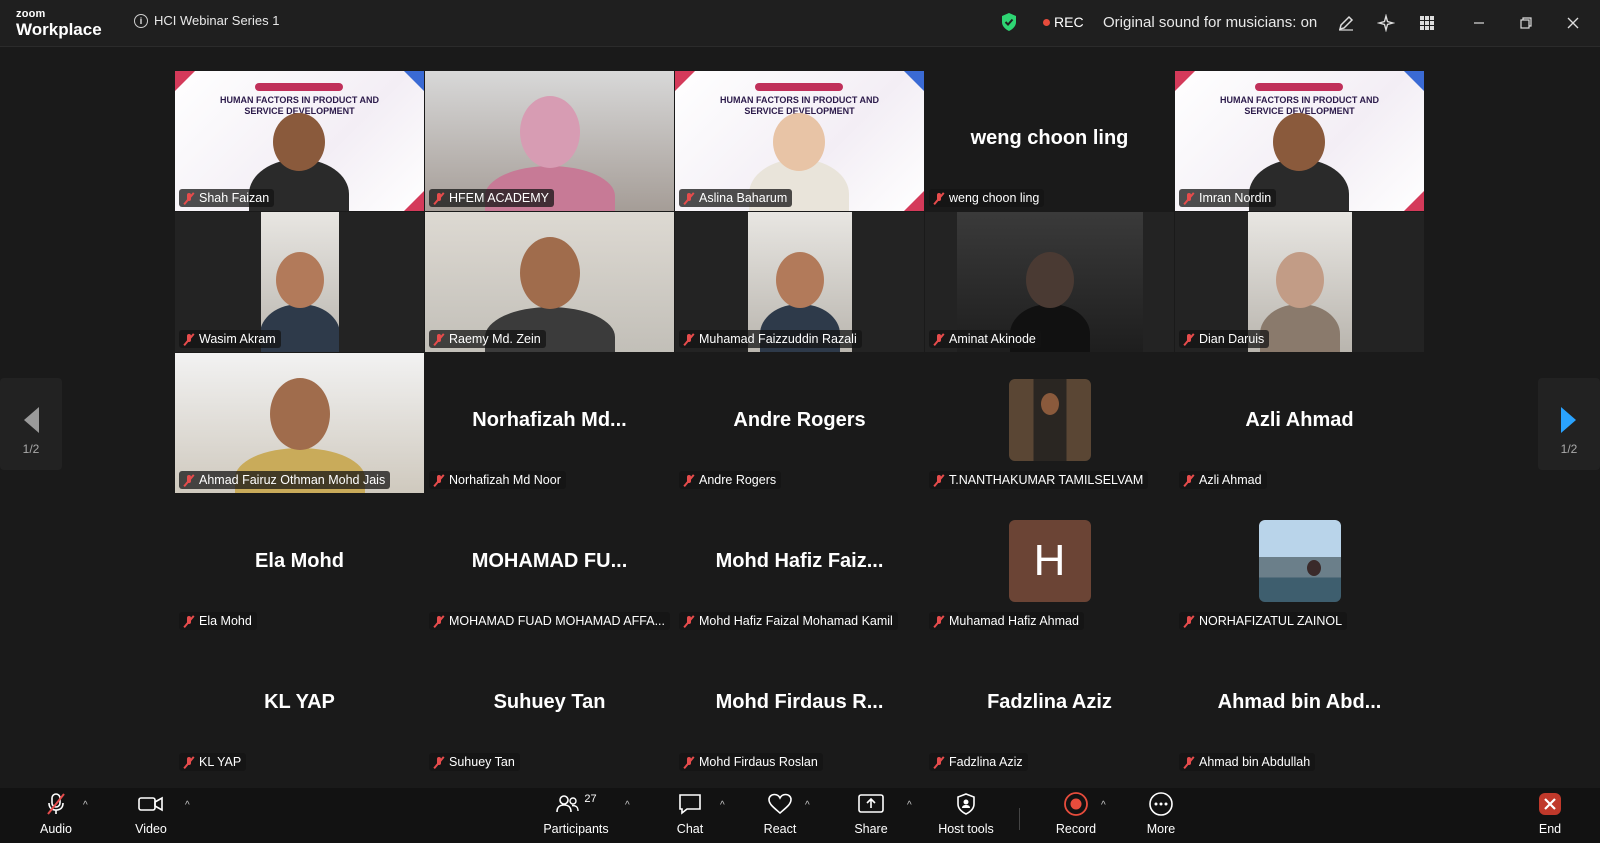  I want to click on slide-title-line: HUMAN FACTORS IN PRODUCT AND, so click(299, 100).